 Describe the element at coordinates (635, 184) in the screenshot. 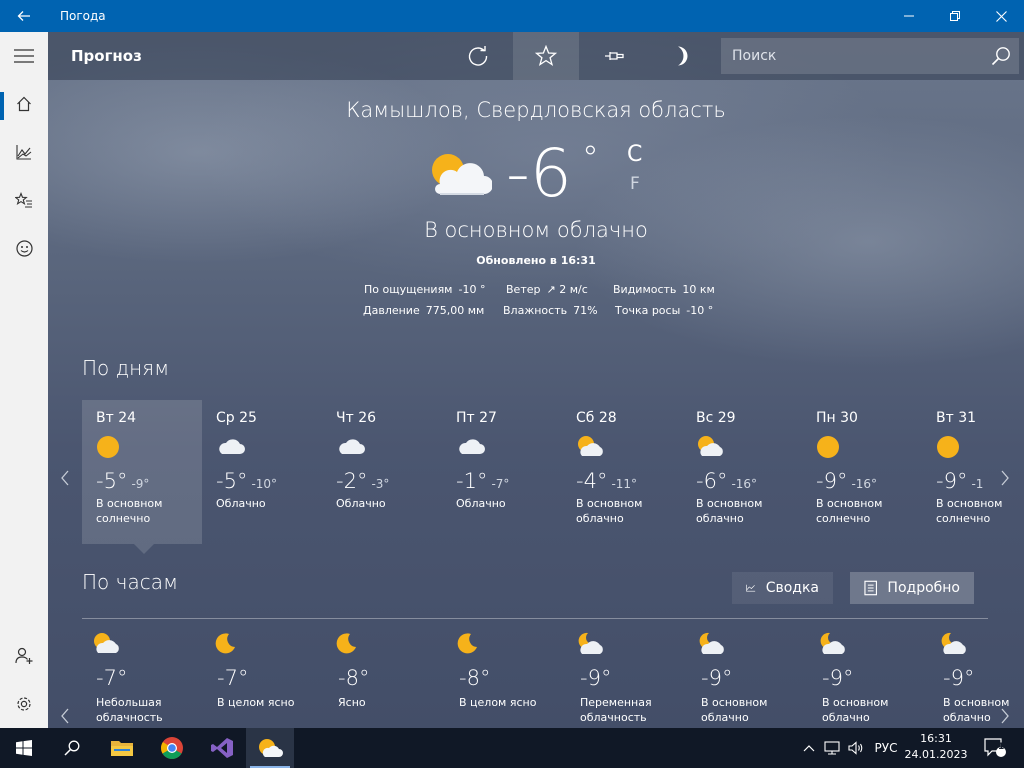

I see `fahrenheit-toggle: F` at that location.